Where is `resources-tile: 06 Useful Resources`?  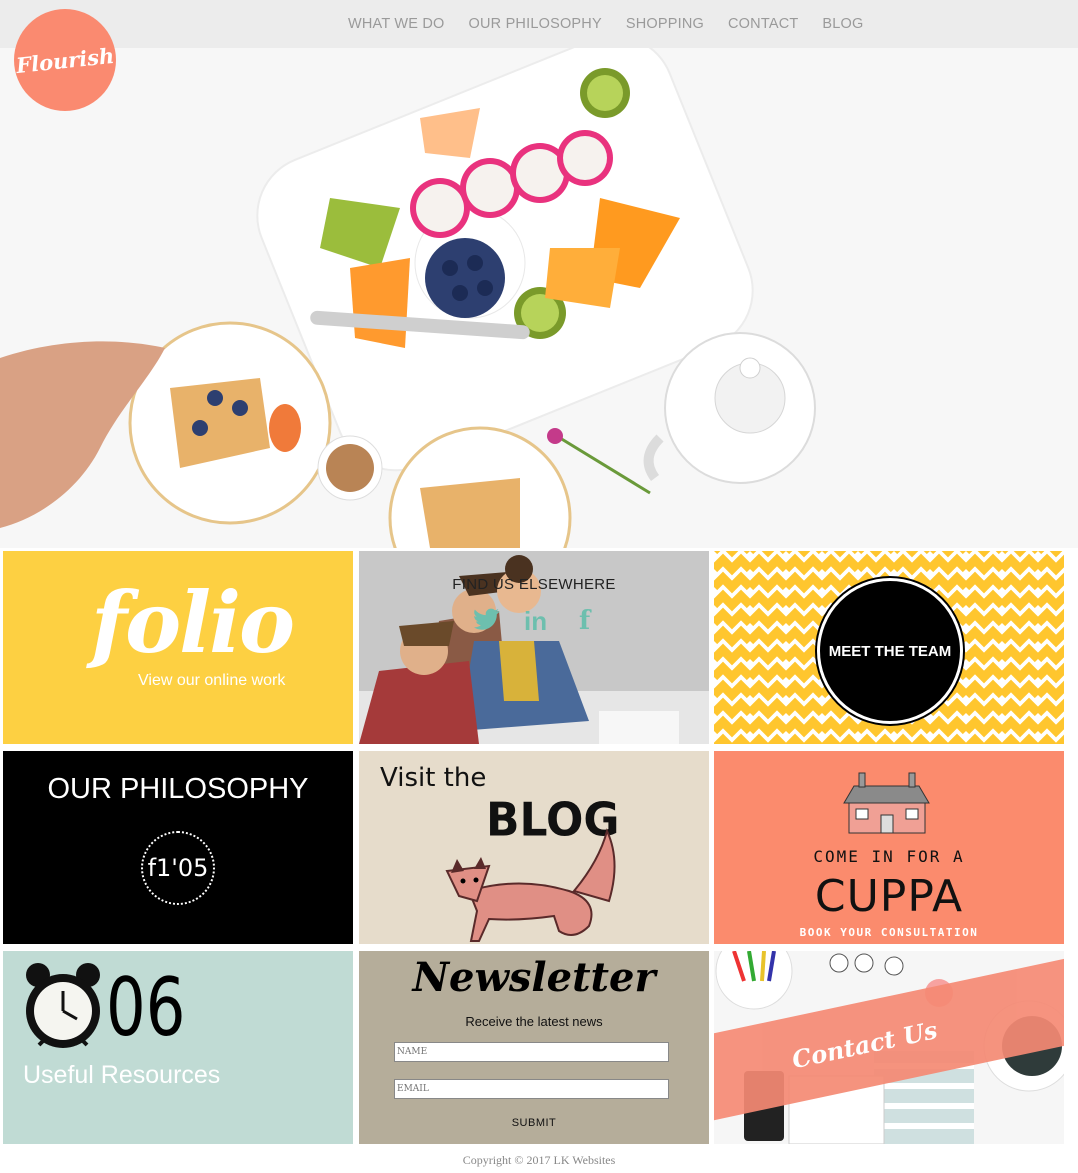 resources-tile: 06 Useful Resources is located at coordinates (178, 1047).